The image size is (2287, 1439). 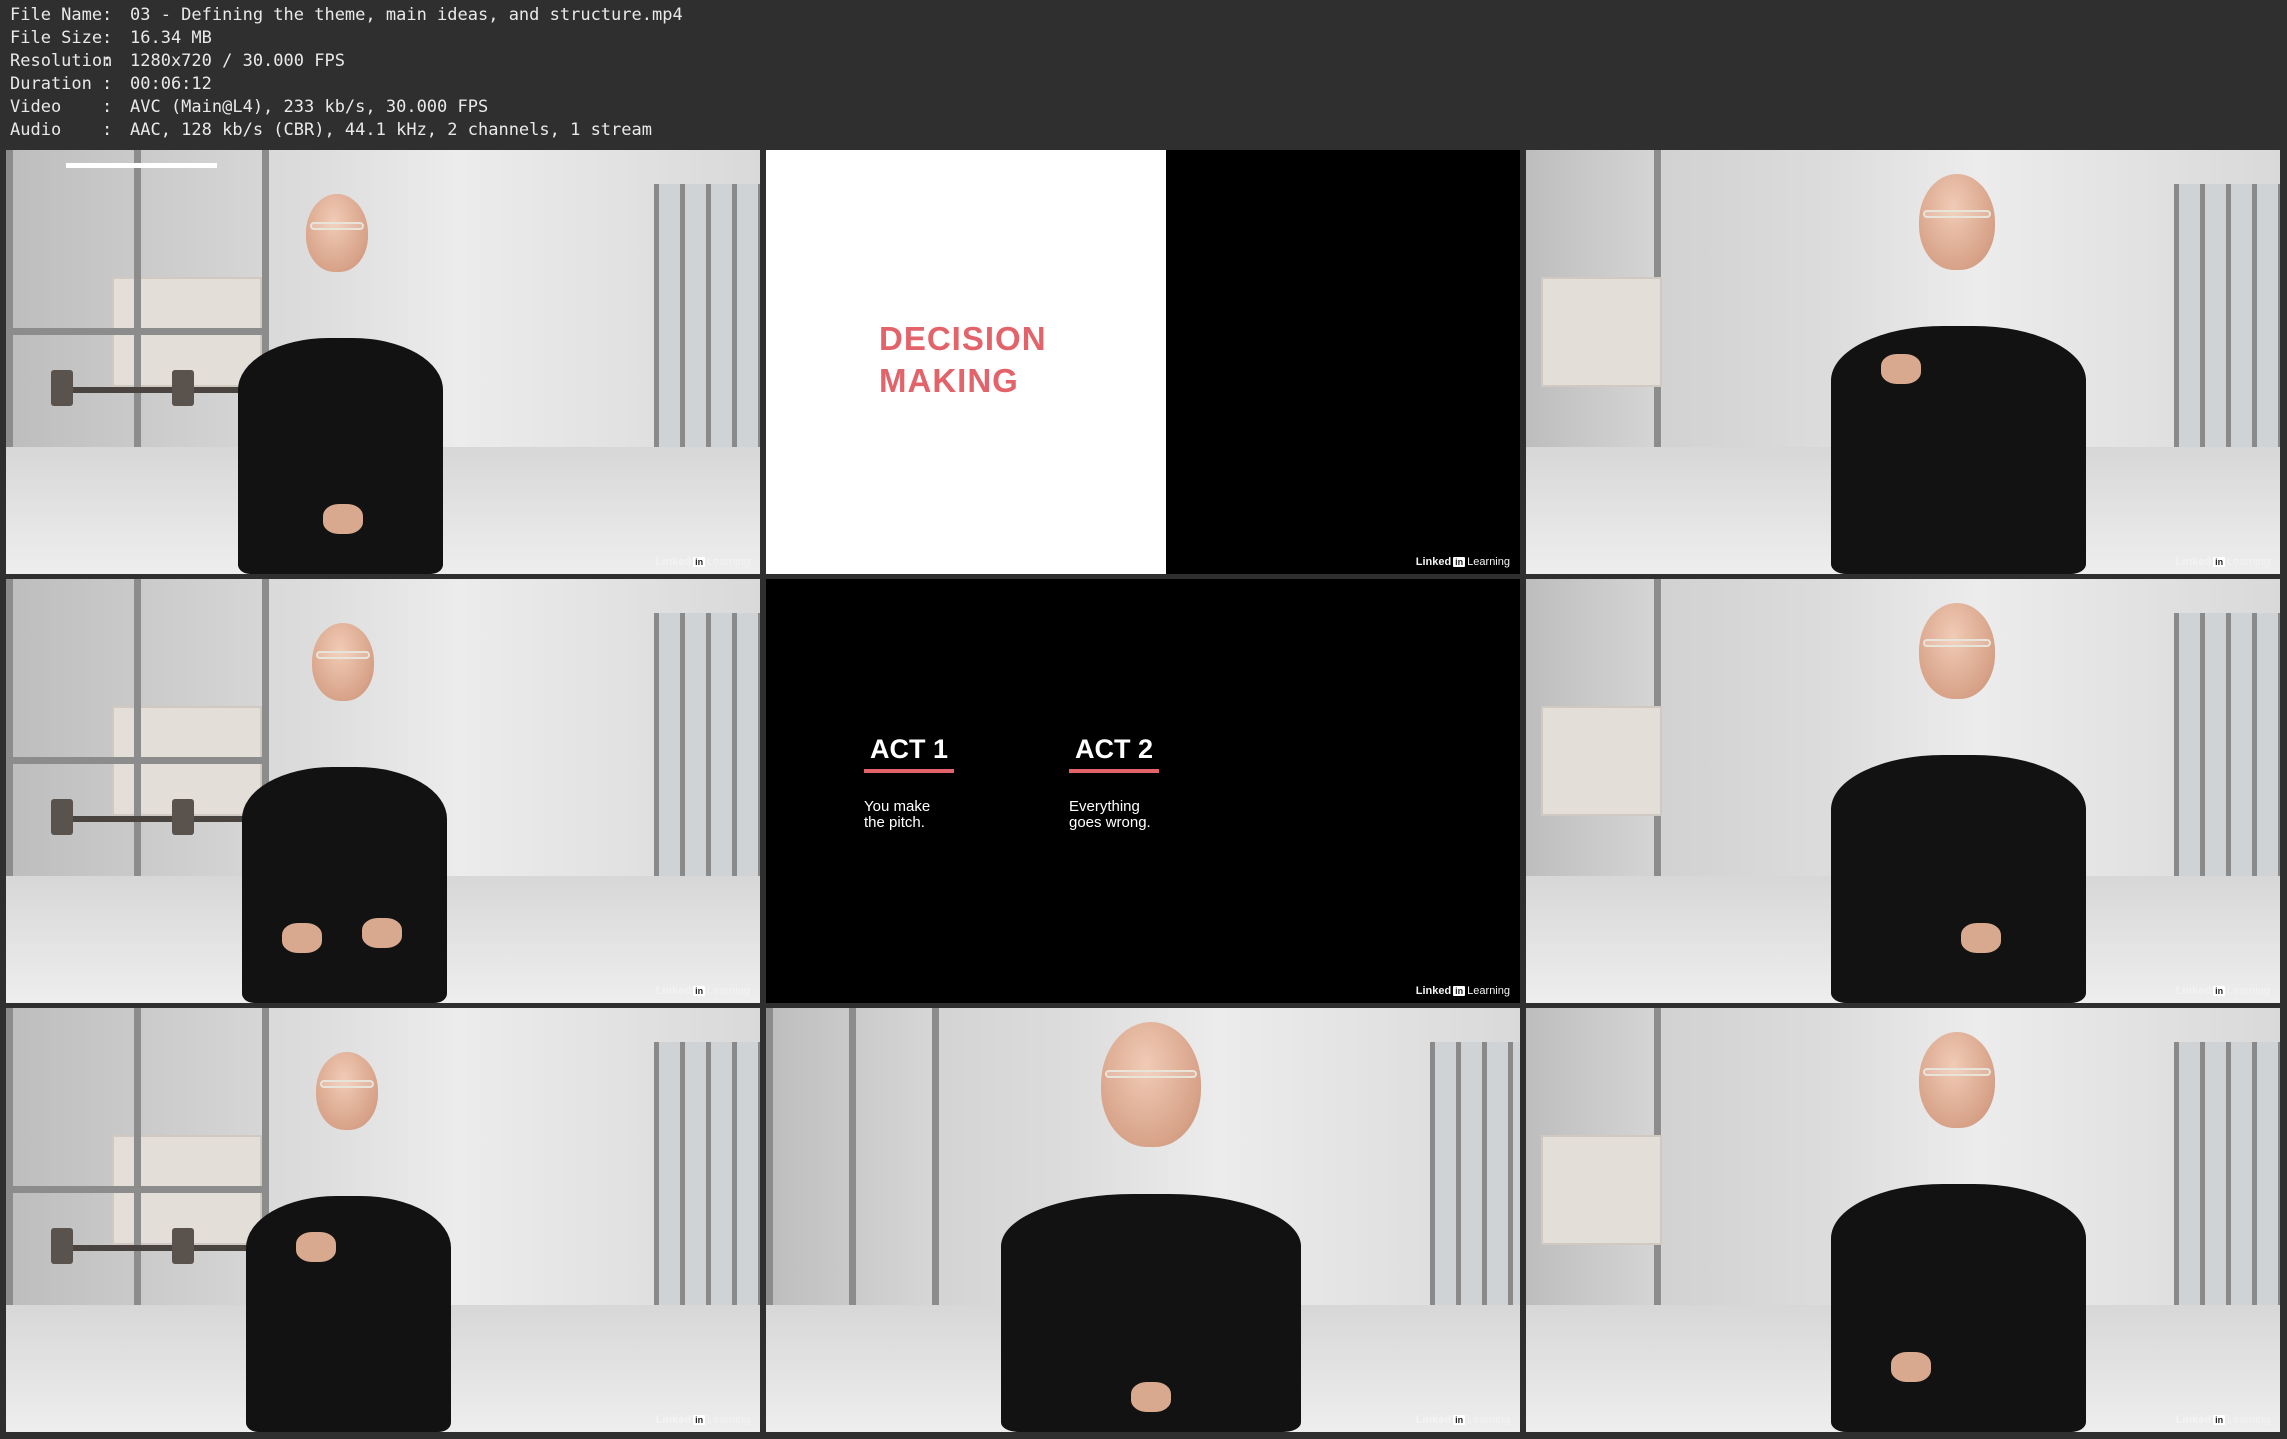 What do you see at coordinates (36, 107) in the screenshot?
I see `meta-key: Video` at bounding box center [36, 107].